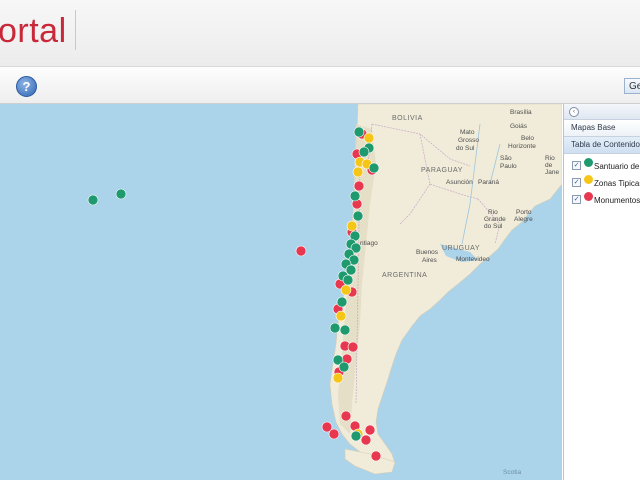  What do you see at coordinates (527, 138) in the screenshot?
I see `label-belo: Belo` at bounding box center [527, 138].